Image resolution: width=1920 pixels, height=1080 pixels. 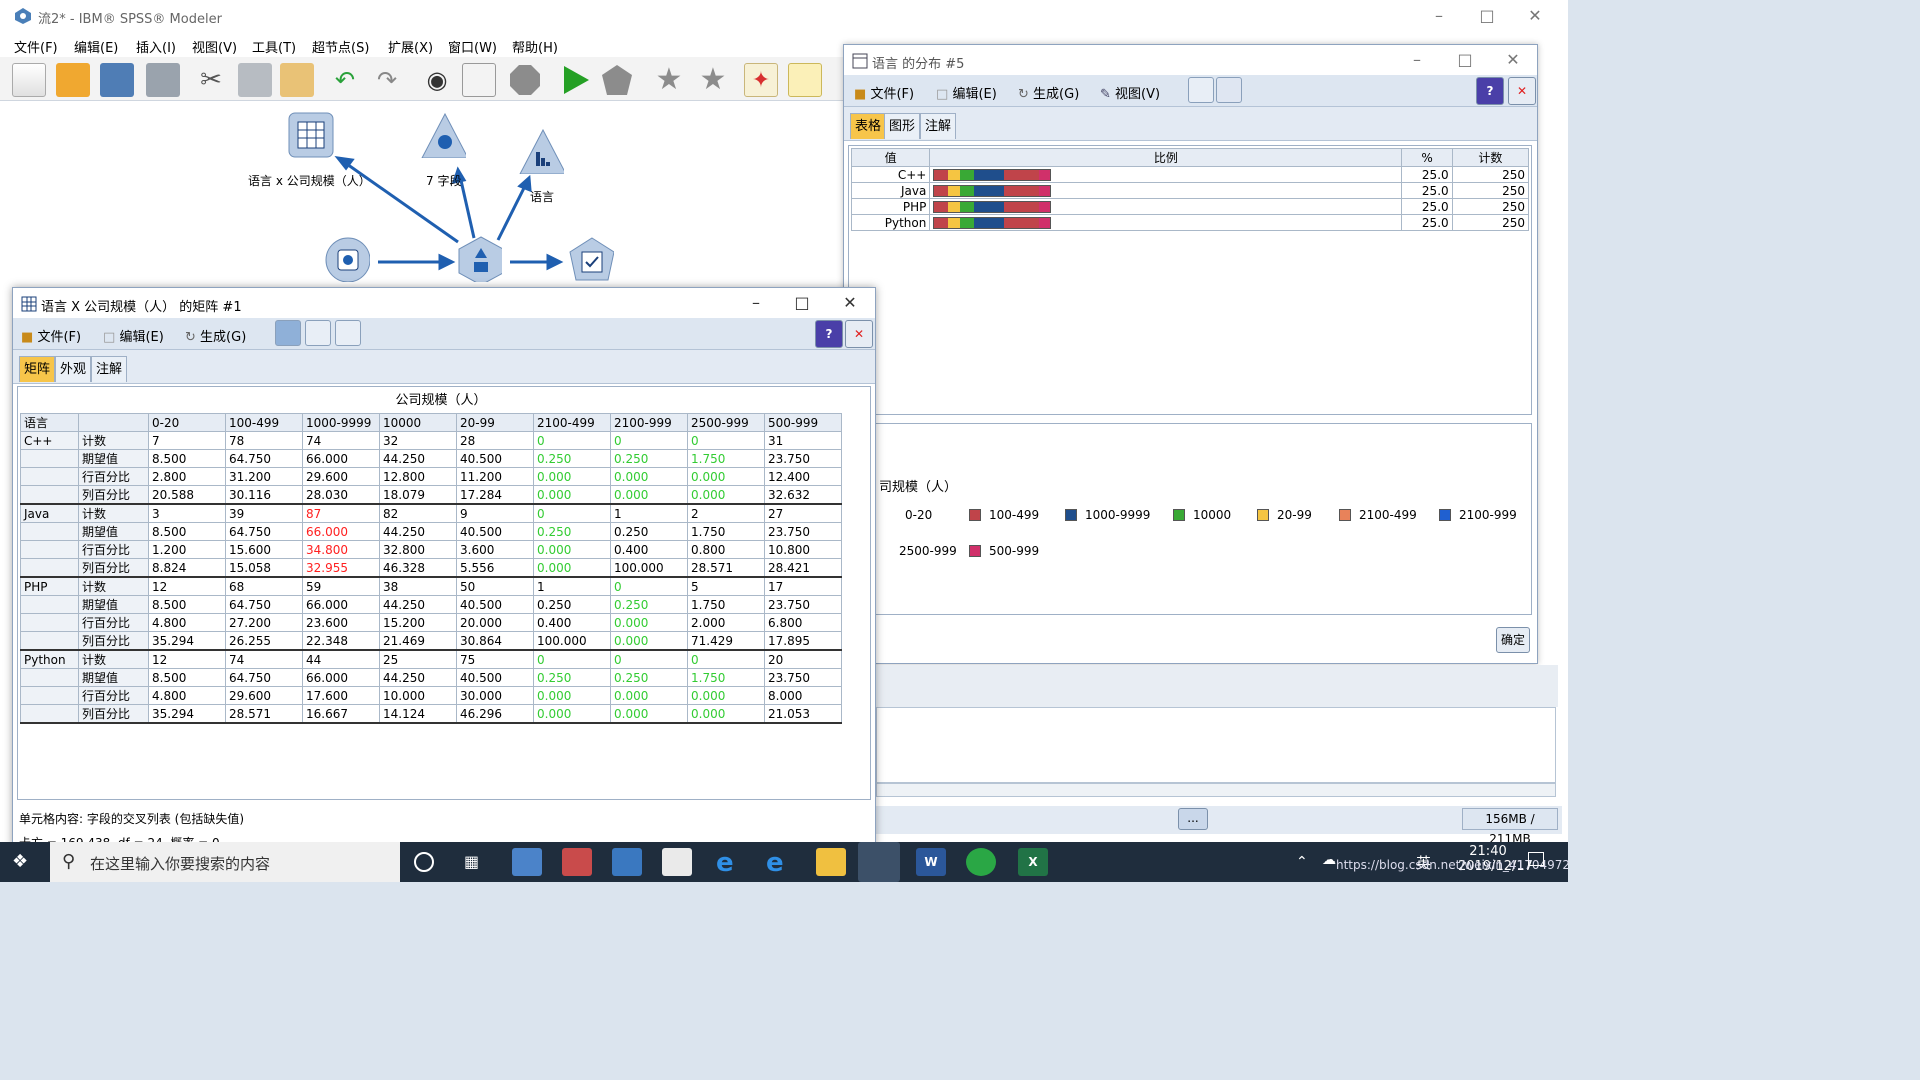 I want to click on paste-icon, so click(x=297, y=80).